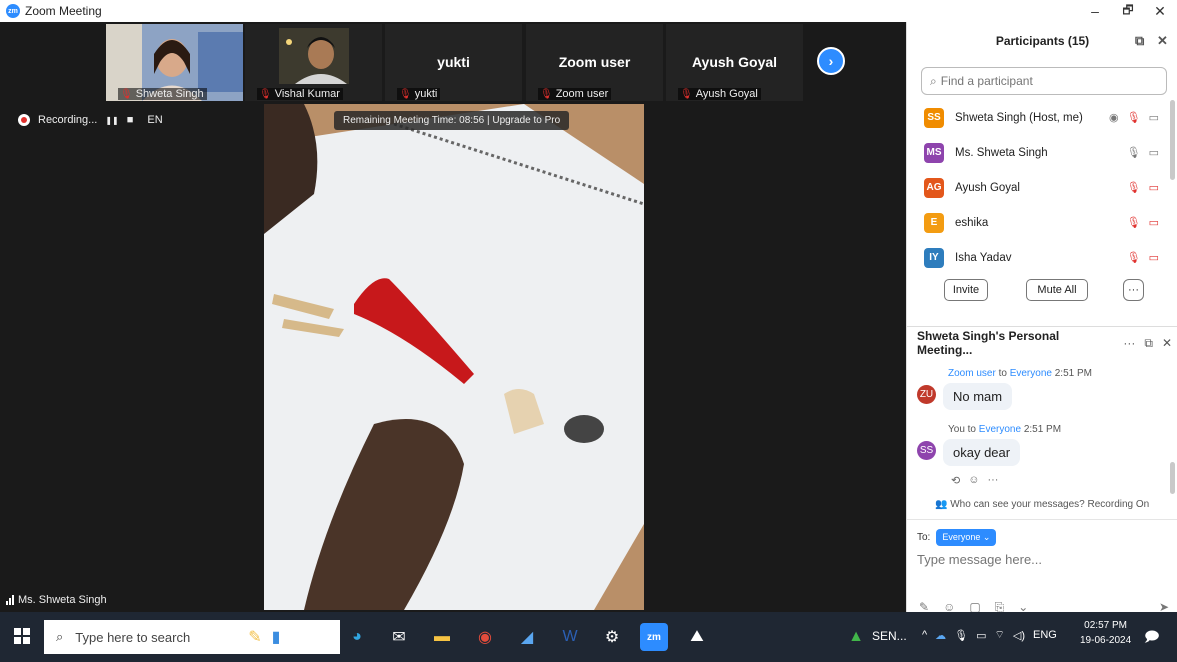 Image resolution: width=1177 pixels, height=662 pixels. Describe the element at coordinates (982, 452) in the screenshot. I see `chat-message: okay dear` at that location.